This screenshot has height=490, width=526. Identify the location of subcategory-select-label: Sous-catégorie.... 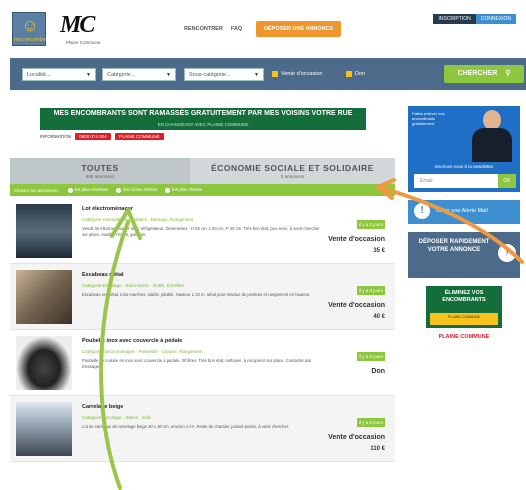
(210, 75).